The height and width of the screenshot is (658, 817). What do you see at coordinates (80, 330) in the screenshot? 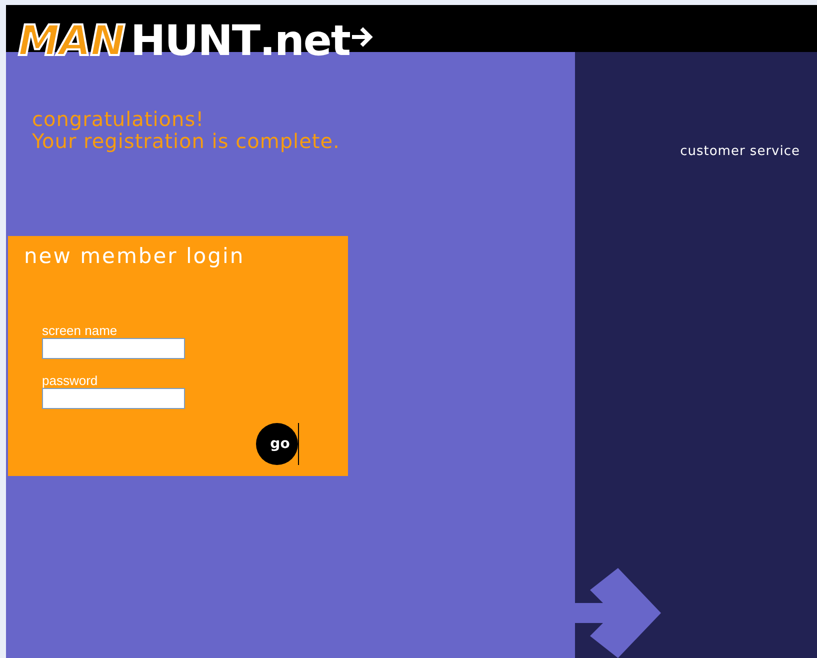
I see `field-label: screen name` at bounding box center [80, 330].